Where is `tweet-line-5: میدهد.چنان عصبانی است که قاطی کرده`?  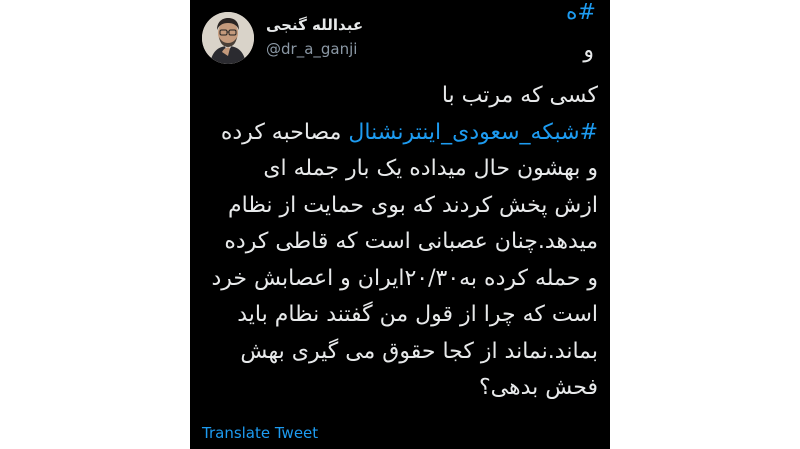
tweet-line-5: میدهد.چنان عصبانی است که قاطی کرده is located at coordinates (411, 241).